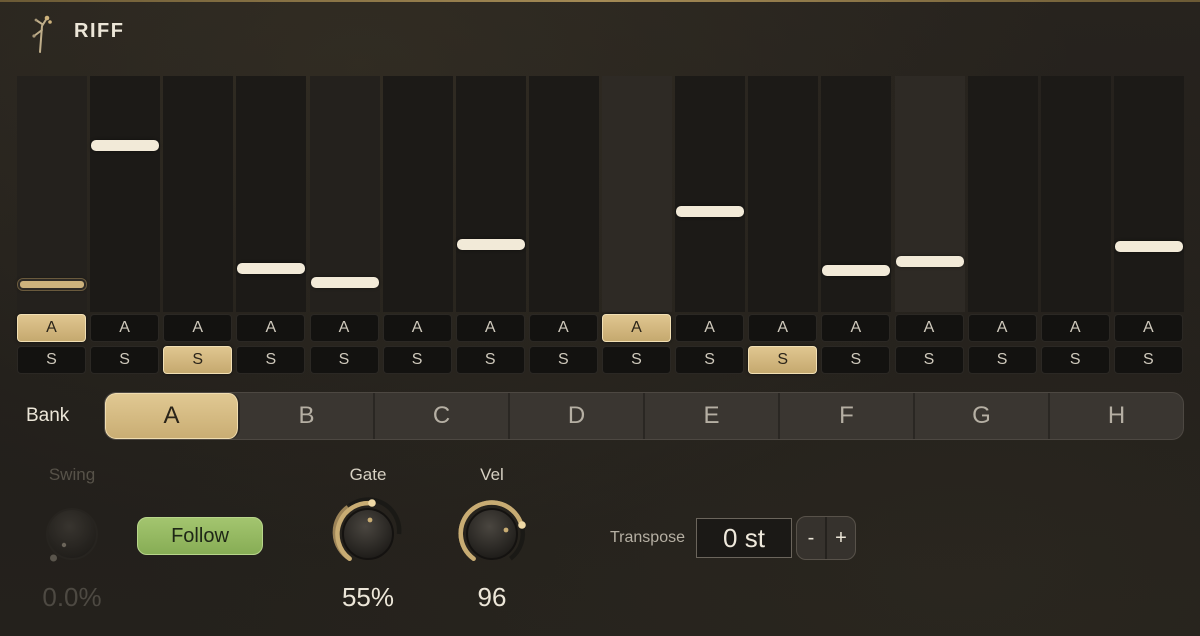  What do you see at coordinates (744, 538) in the screenshot?
I see `transpose-value-field: 0 st` at bounding box center [744, 538].